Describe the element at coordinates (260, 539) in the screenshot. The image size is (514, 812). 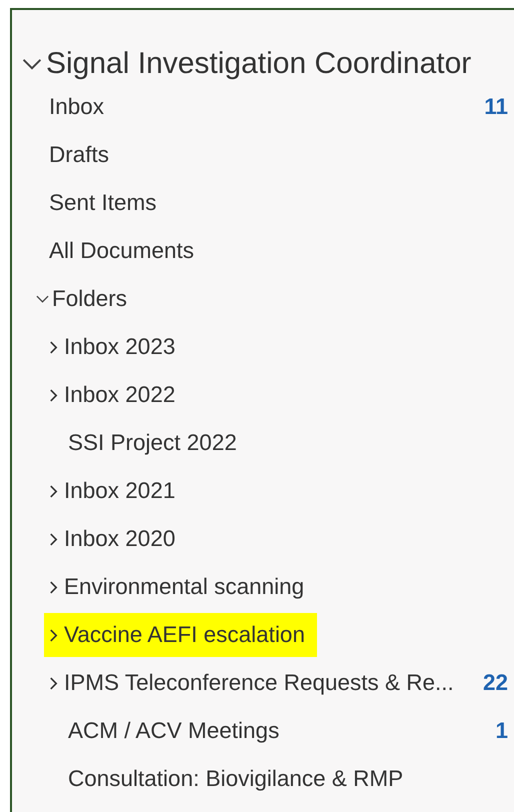
I see `folder-item: Inbox 2020` at that location.